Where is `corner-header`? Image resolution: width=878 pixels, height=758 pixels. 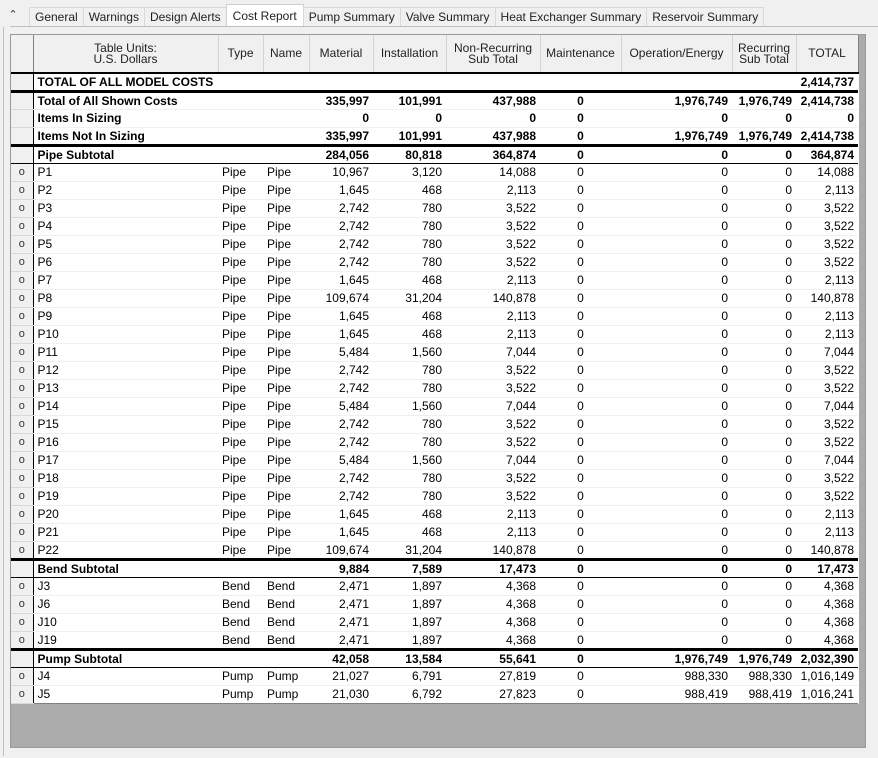 corner-header is located at coordinates (22, 54).